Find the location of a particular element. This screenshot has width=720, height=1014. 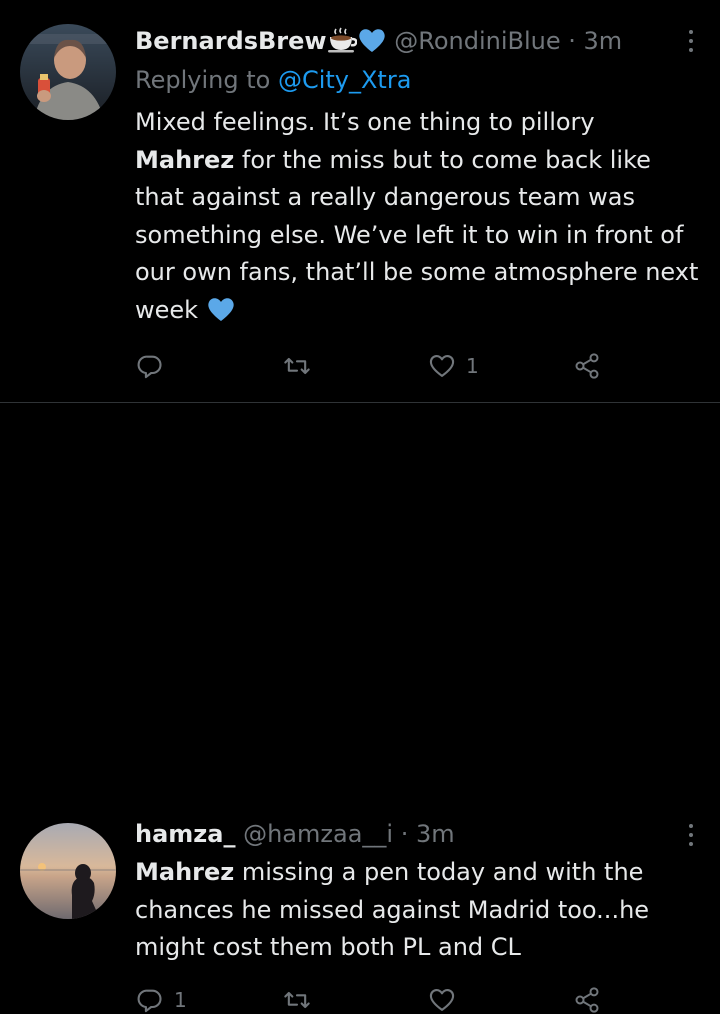

author-name: hamza_ is located at coordinates (185, 834).